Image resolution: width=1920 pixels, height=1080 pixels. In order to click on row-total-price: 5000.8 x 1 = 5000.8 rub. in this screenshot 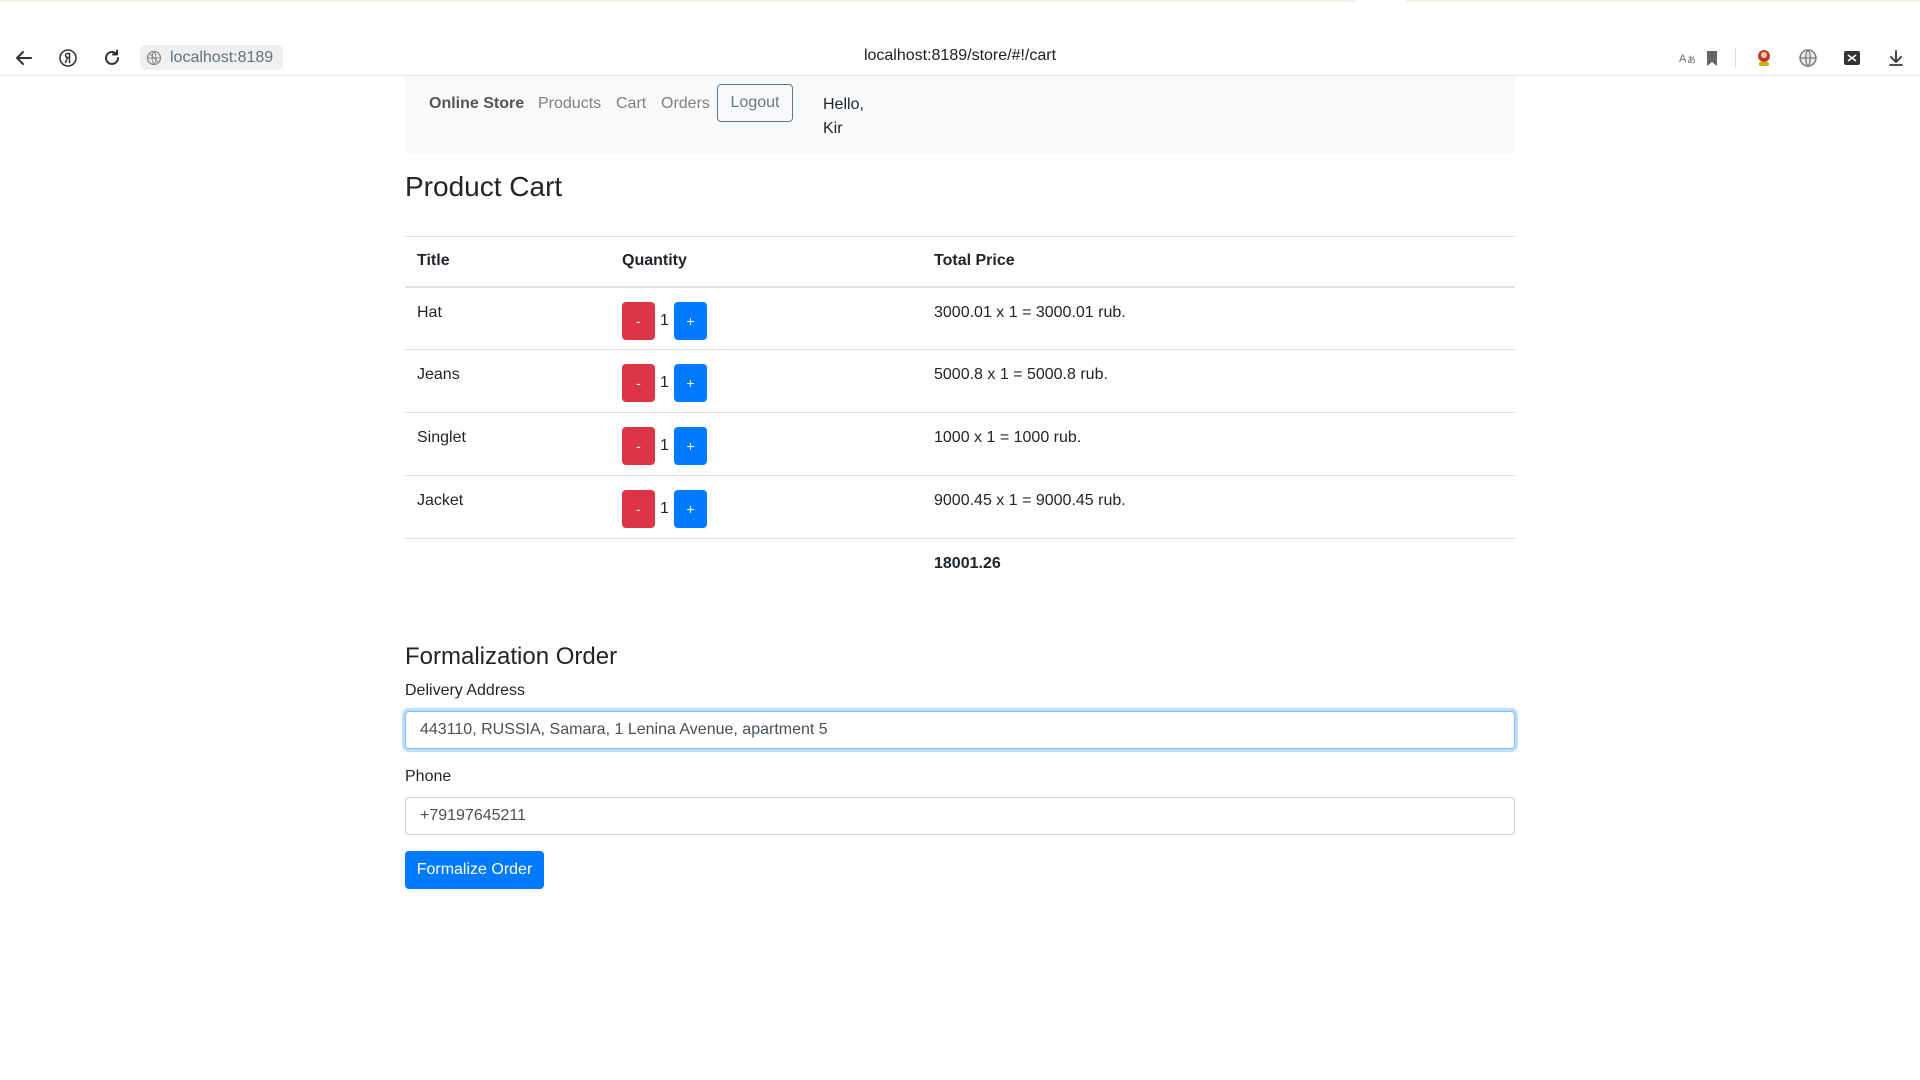, I will do `click(1218, 381)`.